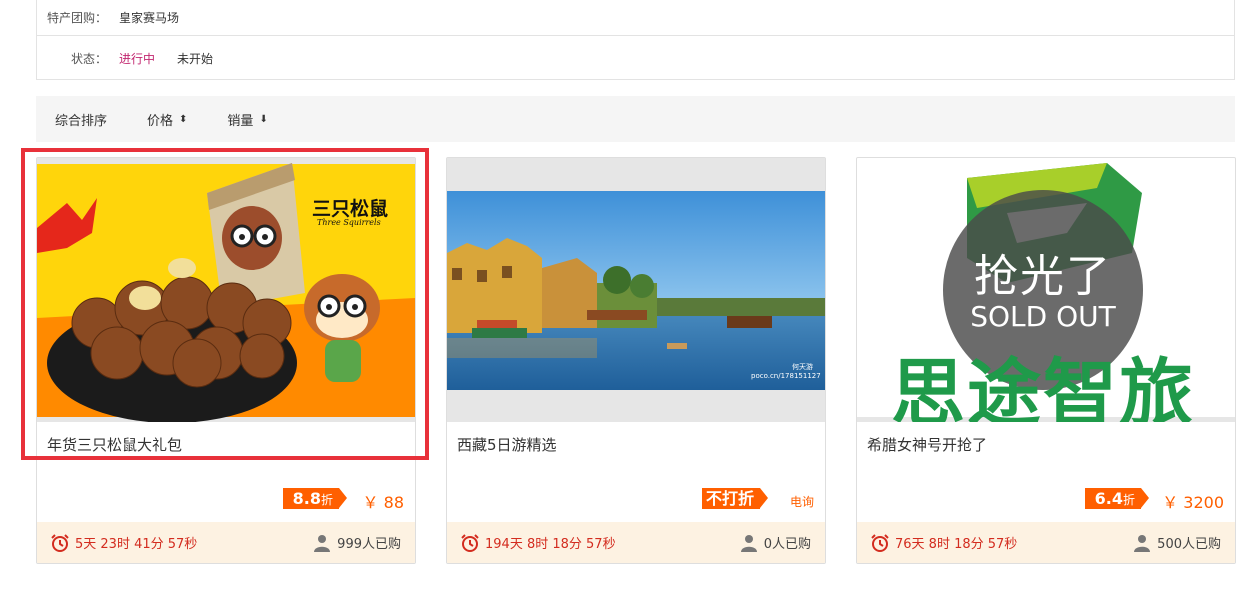  I want to click on buyer-count-label: 0人已购, so click(787, 544).